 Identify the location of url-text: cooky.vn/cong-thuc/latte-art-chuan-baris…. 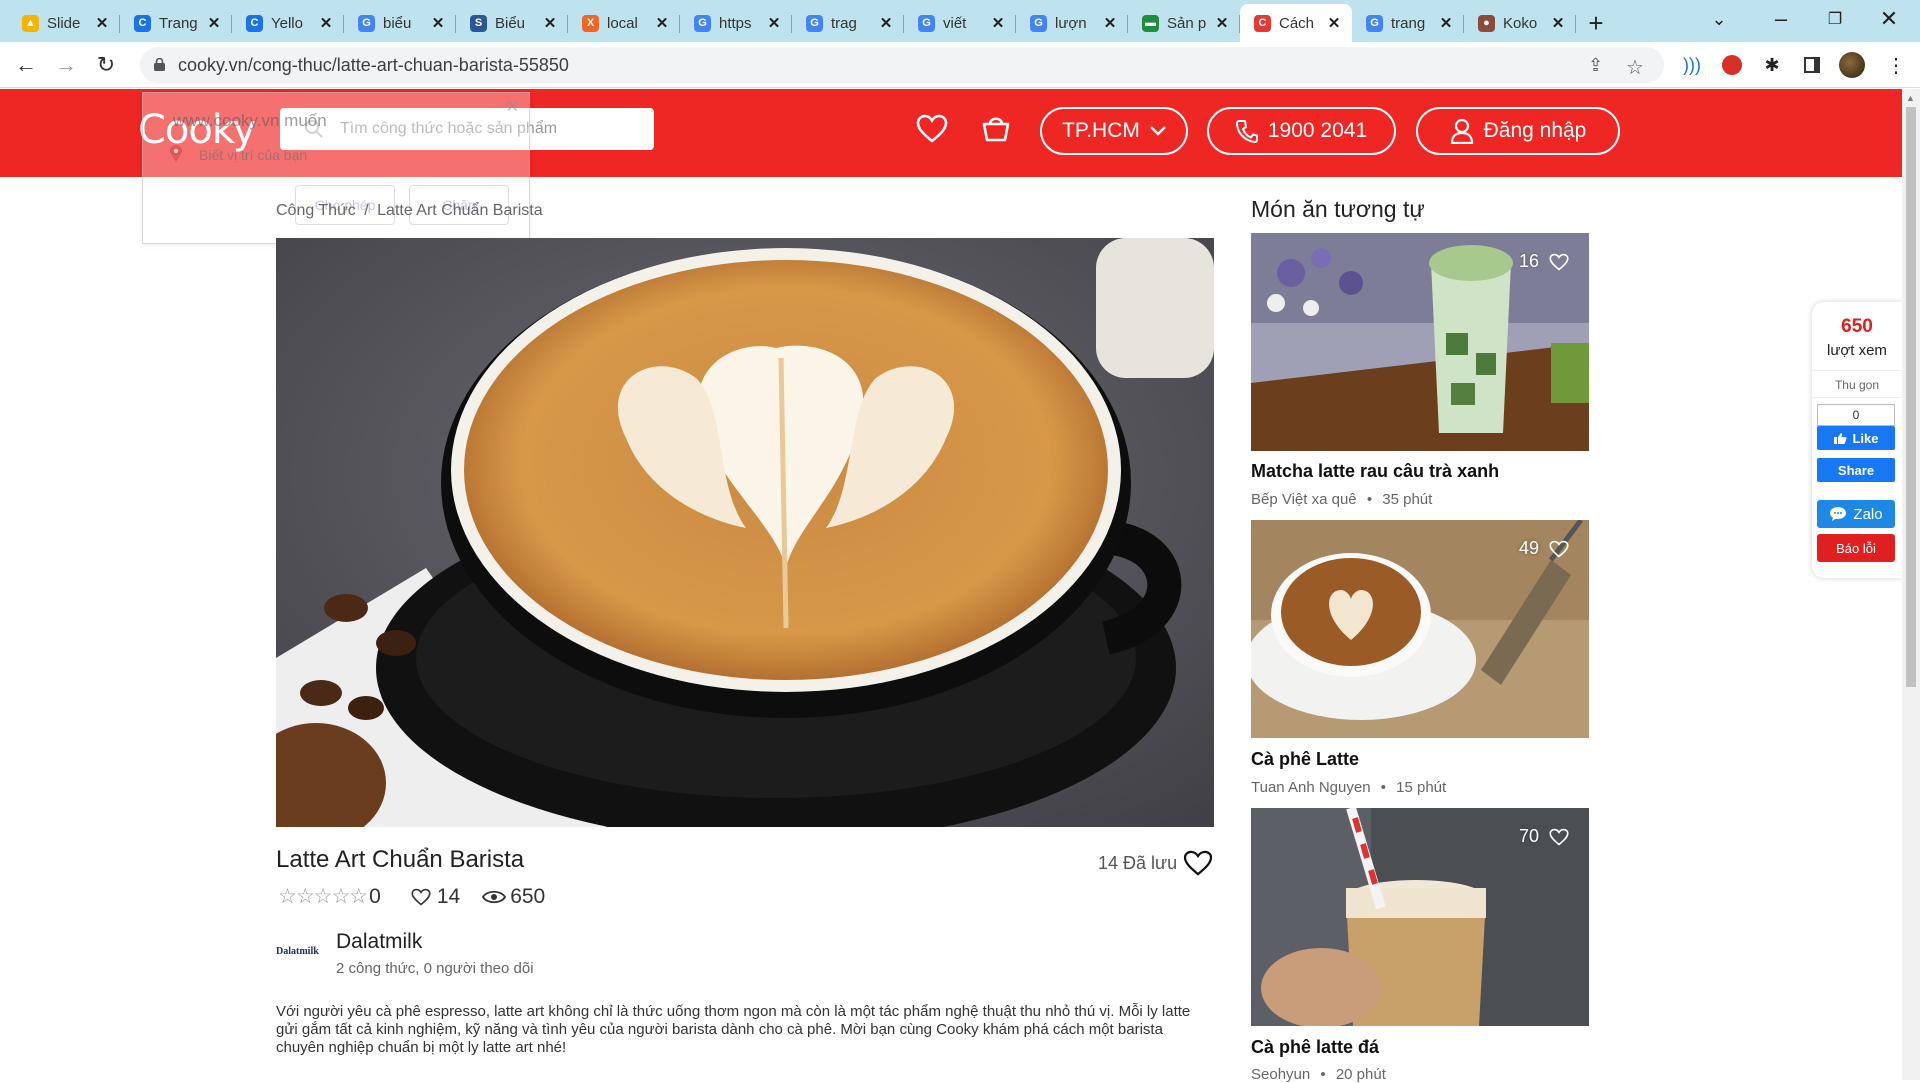
(373, 64).